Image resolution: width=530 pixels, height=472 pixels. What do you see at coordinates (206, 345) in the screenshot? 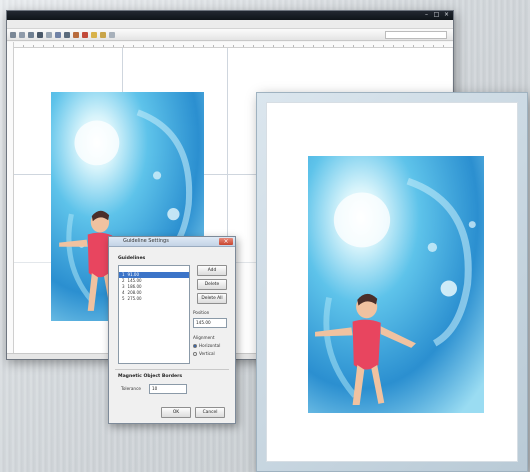
I see `horizontal-radio: Horizontal` at bounding box center [206, 345].